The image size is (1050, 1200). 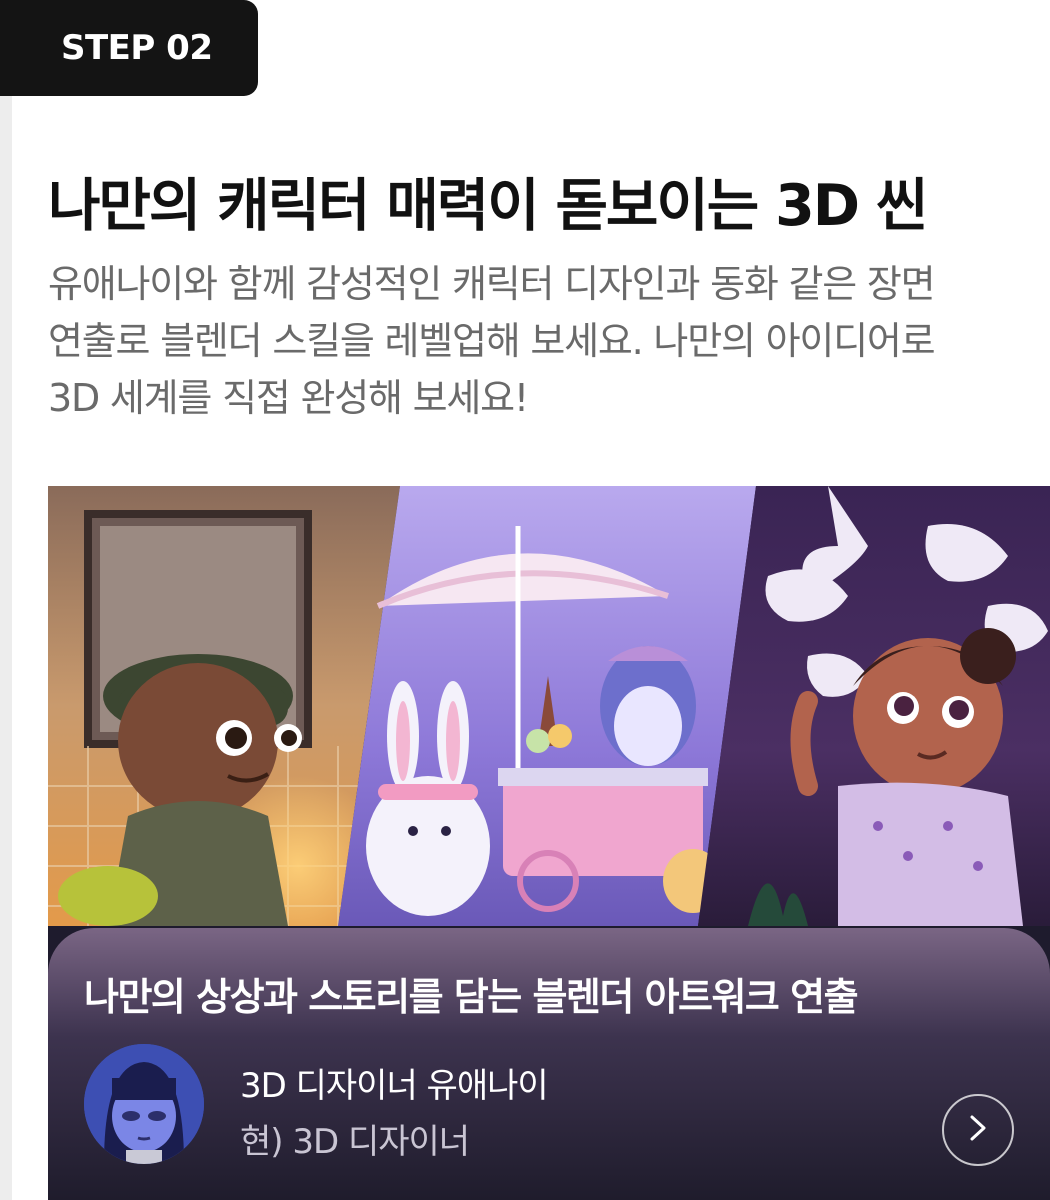 What do you see at coordinates (488, 206) in the screenshot?
I see `section-title: 나만의 캐릭터 매력이 돋보이는 3D 씬` at bounding box center [488, 206].